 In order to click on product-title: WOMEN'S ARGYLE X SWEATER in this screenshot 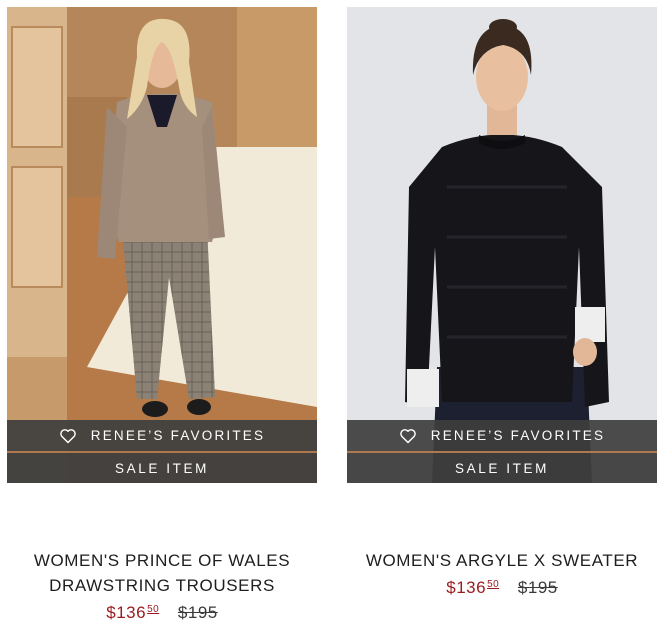, I will do `click(502, 560)`.